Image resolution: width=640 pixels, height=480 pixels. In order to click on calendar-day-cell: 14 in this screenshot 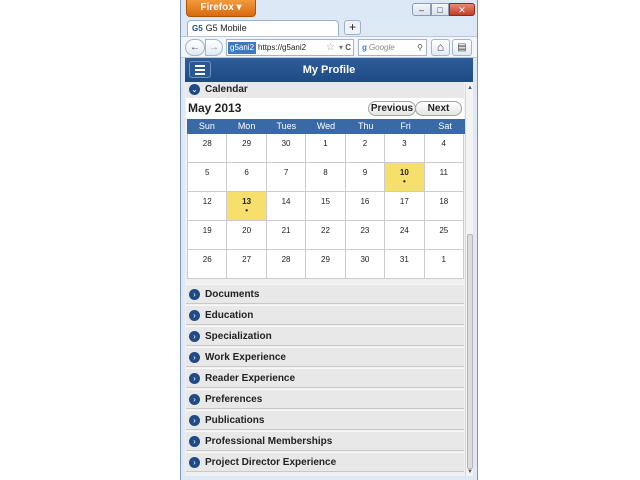, I will do `click(286, 206)`.